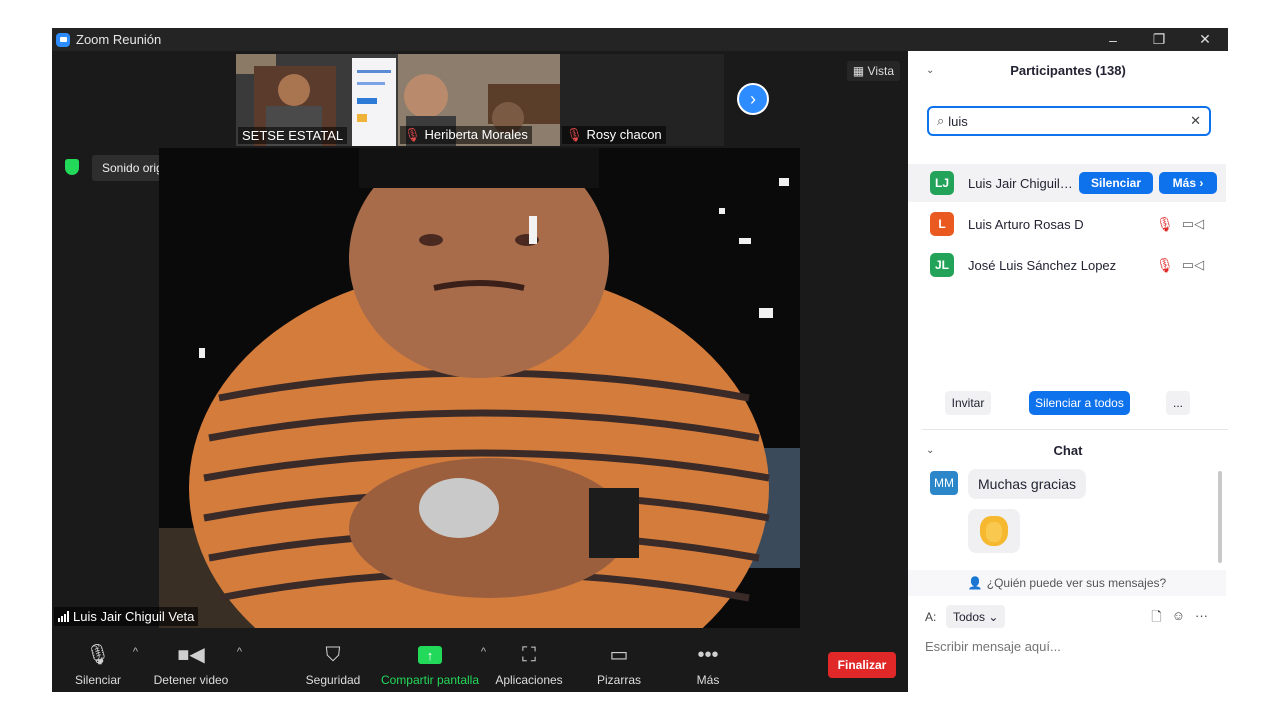 Image resolution: width=1280 pixels, height=720 pixels. I want to click on tile-name: 🎙 Heriberta Morales, so click(466, 135).